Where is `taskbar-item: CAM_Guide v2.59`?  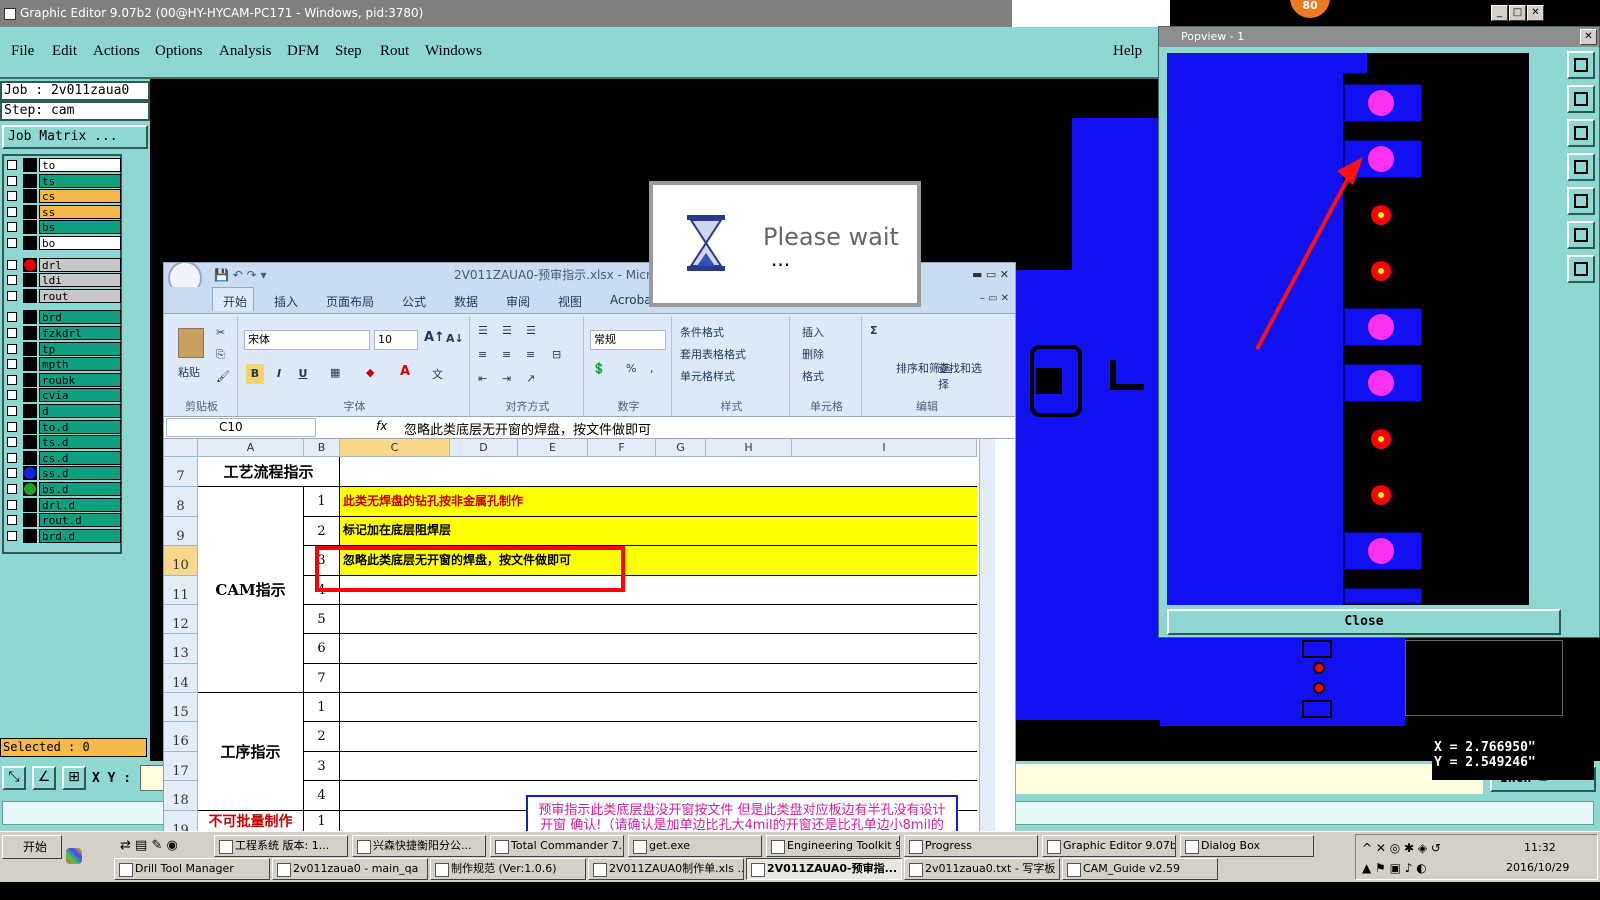 taskbar-item: CAM_Guide v2.59 is located at coordinates (1140, 869).